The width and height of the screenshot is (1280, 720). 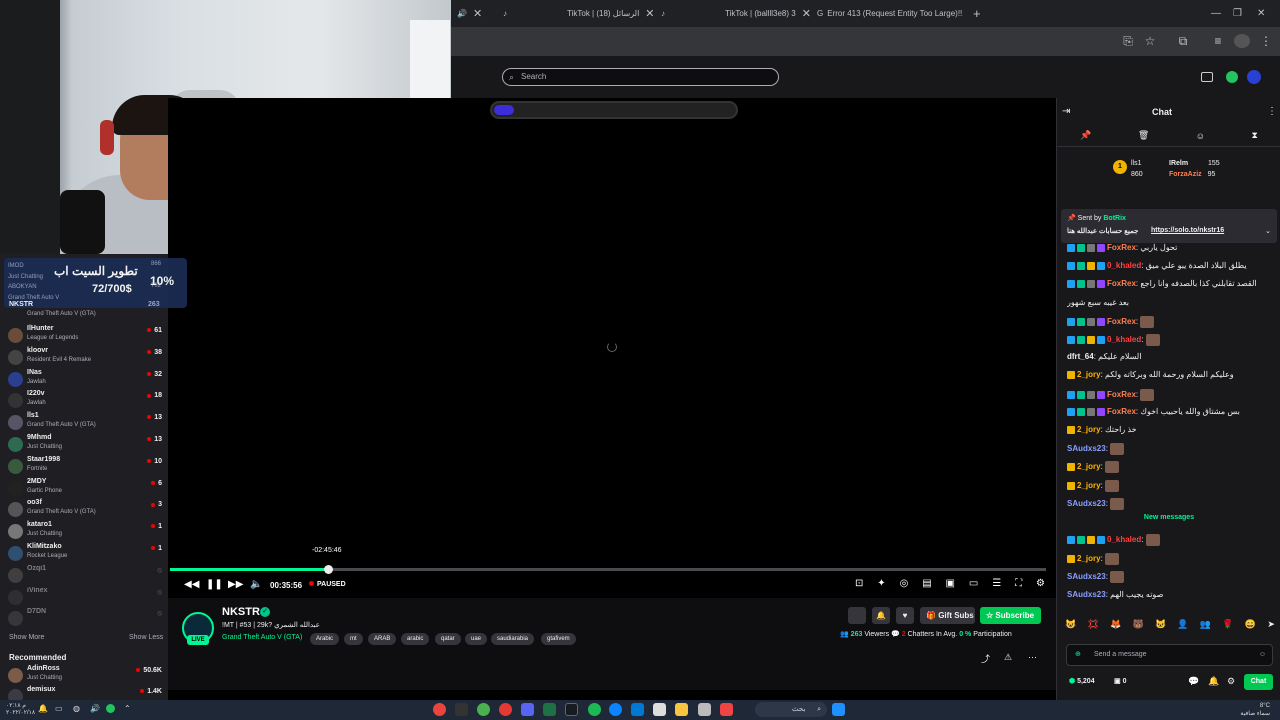 I want to click on seek-bar, so click(x=608, y=569).